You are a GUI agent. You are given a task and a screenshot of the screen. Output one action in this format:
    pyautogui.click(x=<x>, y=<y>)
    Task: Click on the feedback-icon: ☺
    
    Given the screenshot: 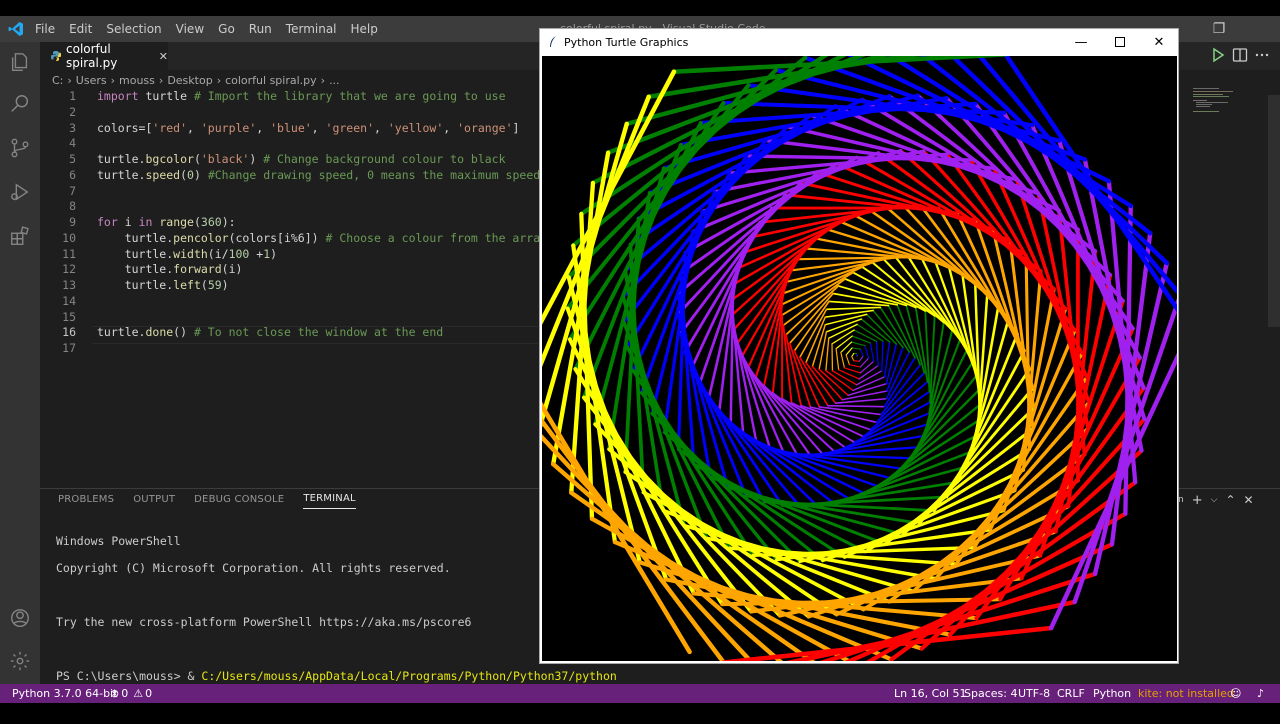 What is the action you would take?
    pyautogui.click(x=1235, y=693)
    